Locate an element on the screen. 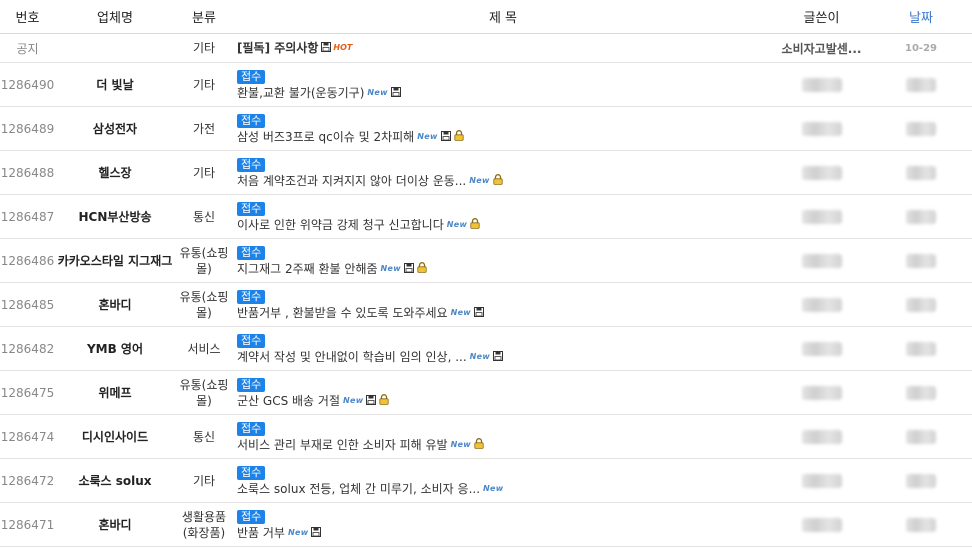 Image resolution: width=972 pixels, height=550 pixels. notice-num: 공지 is located at coordinates (27, 48).